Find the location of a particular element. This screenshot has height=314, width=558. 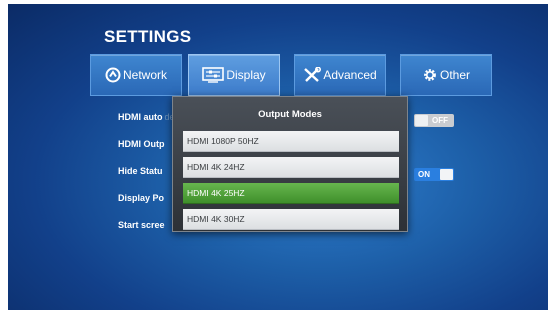

setting-start-screen: Start scree is located at coordinates (141, 225).